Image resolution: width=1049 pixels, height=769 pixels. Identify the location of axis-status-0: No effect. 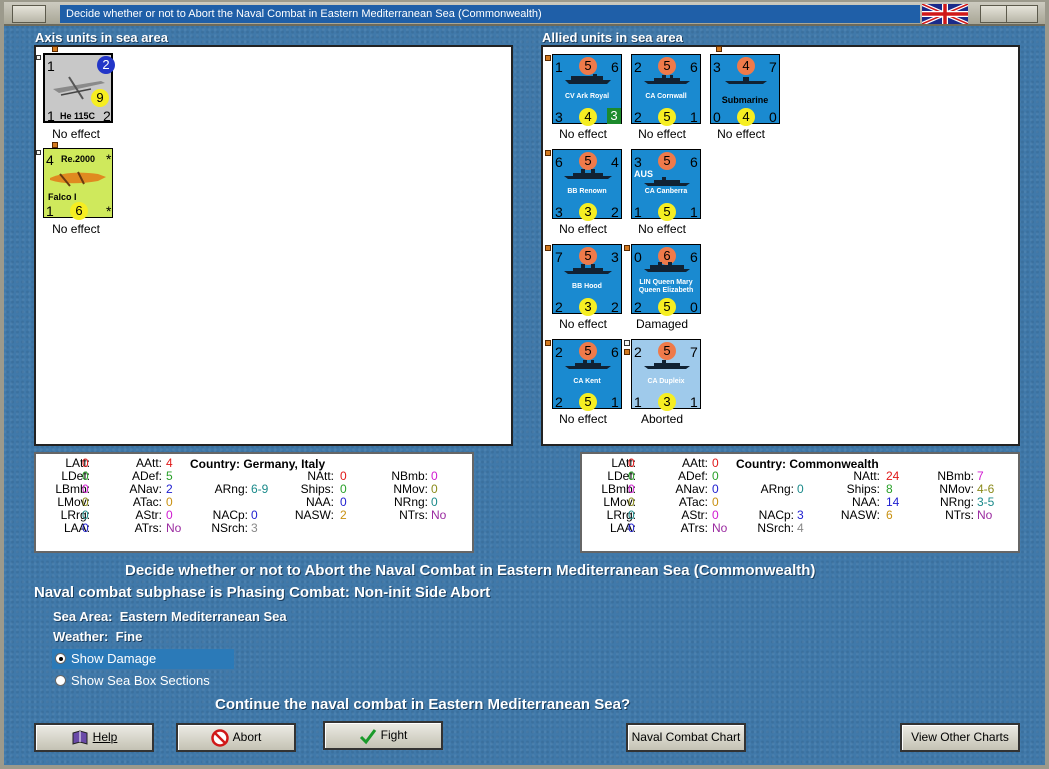
(76, 134).